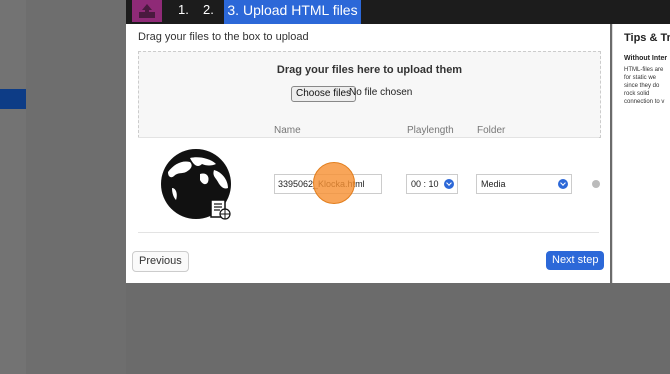 This screenshot has width=670, height=374. I want to click on step-2: 2., so click(208, 12).